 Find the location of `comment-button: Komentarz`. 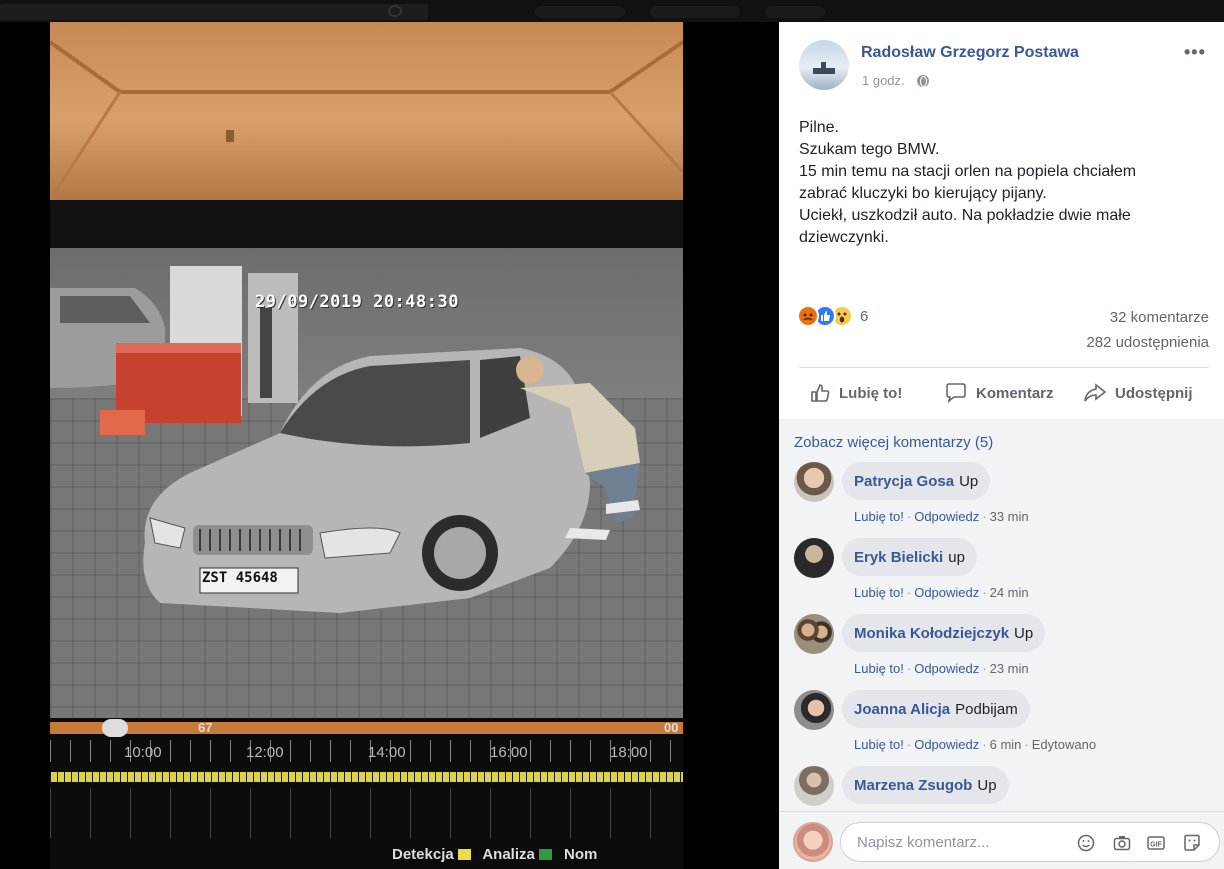

comment-button: Komentarz is located at coordinates (999, 393).